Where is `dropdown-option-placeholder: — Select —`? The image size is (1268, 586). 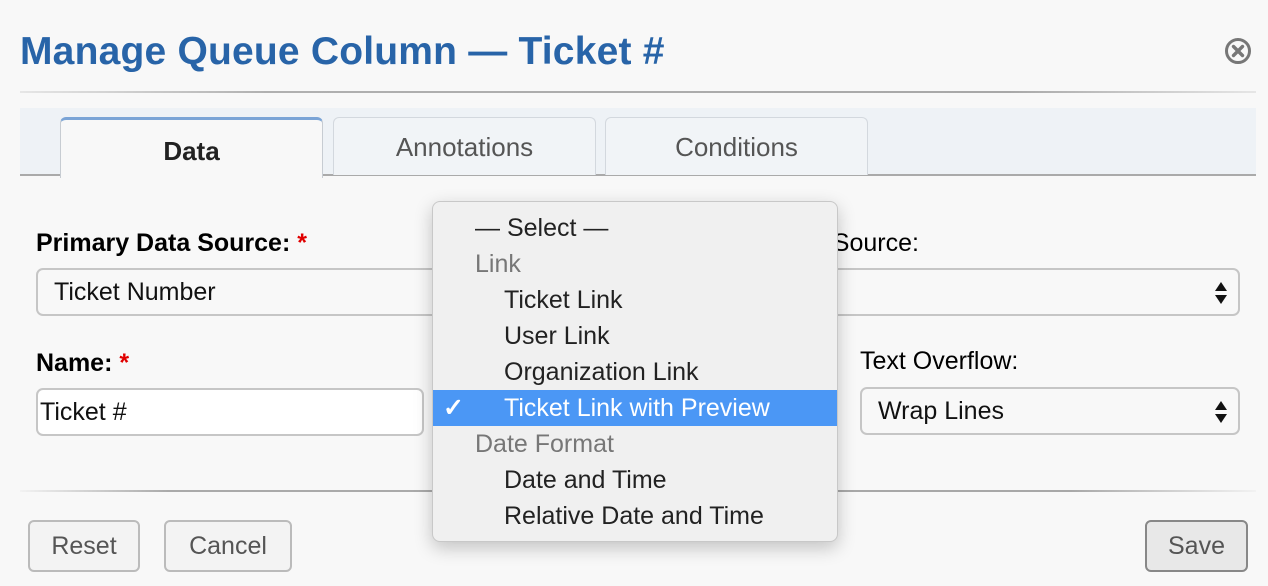
dropdown-option-placeholder: — Select — is located at coordinates (635, 228).